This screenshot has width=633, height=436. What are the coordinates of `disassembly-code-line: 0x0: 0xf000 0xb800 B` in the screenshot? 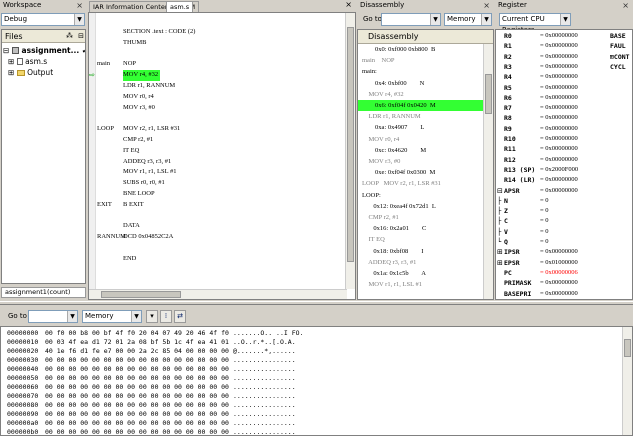 It's located at (421, 49).